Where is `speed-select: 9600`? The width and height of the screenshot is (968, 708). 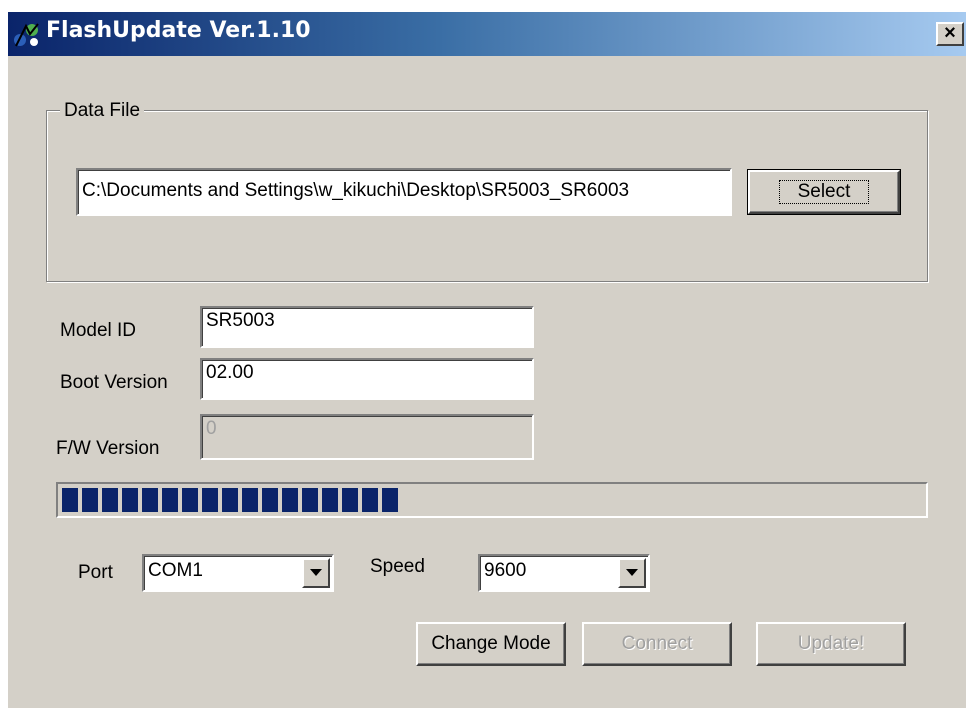 speed-select: 9600 is located at coordinates (564, 573).